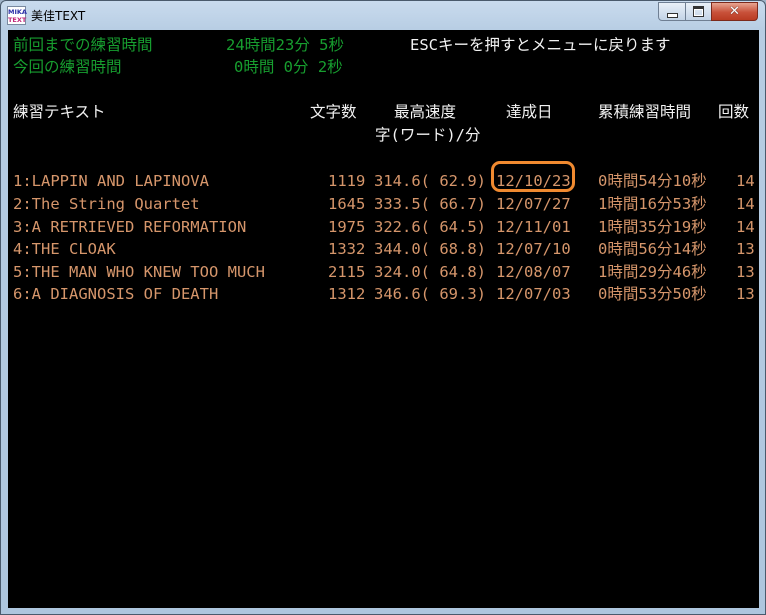 The width and height of the screenshot is (766, 615). I want to click on row-speed: 314.6( 62.9), so click(430, 181).